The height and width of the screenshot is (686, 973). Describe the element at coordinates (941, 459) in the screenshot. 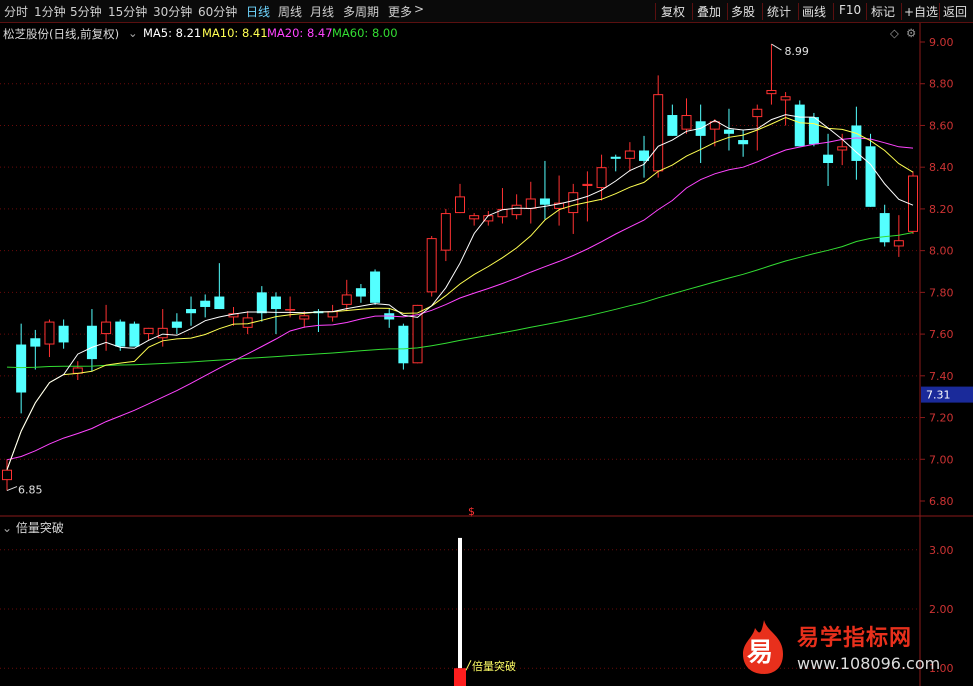

I see `y-tick-label: 7.00` at that location.